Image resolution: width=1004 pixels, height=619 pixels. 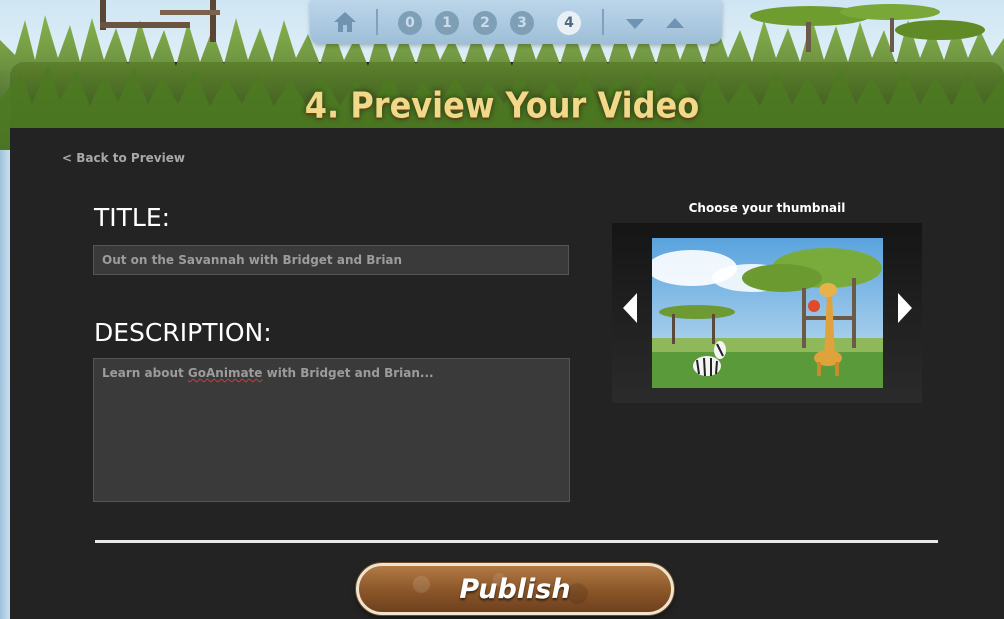 What do you see at coordinates (569, 23) in the screenshot?
I see `step-4-button: 4` at bounding box center [569, 23].